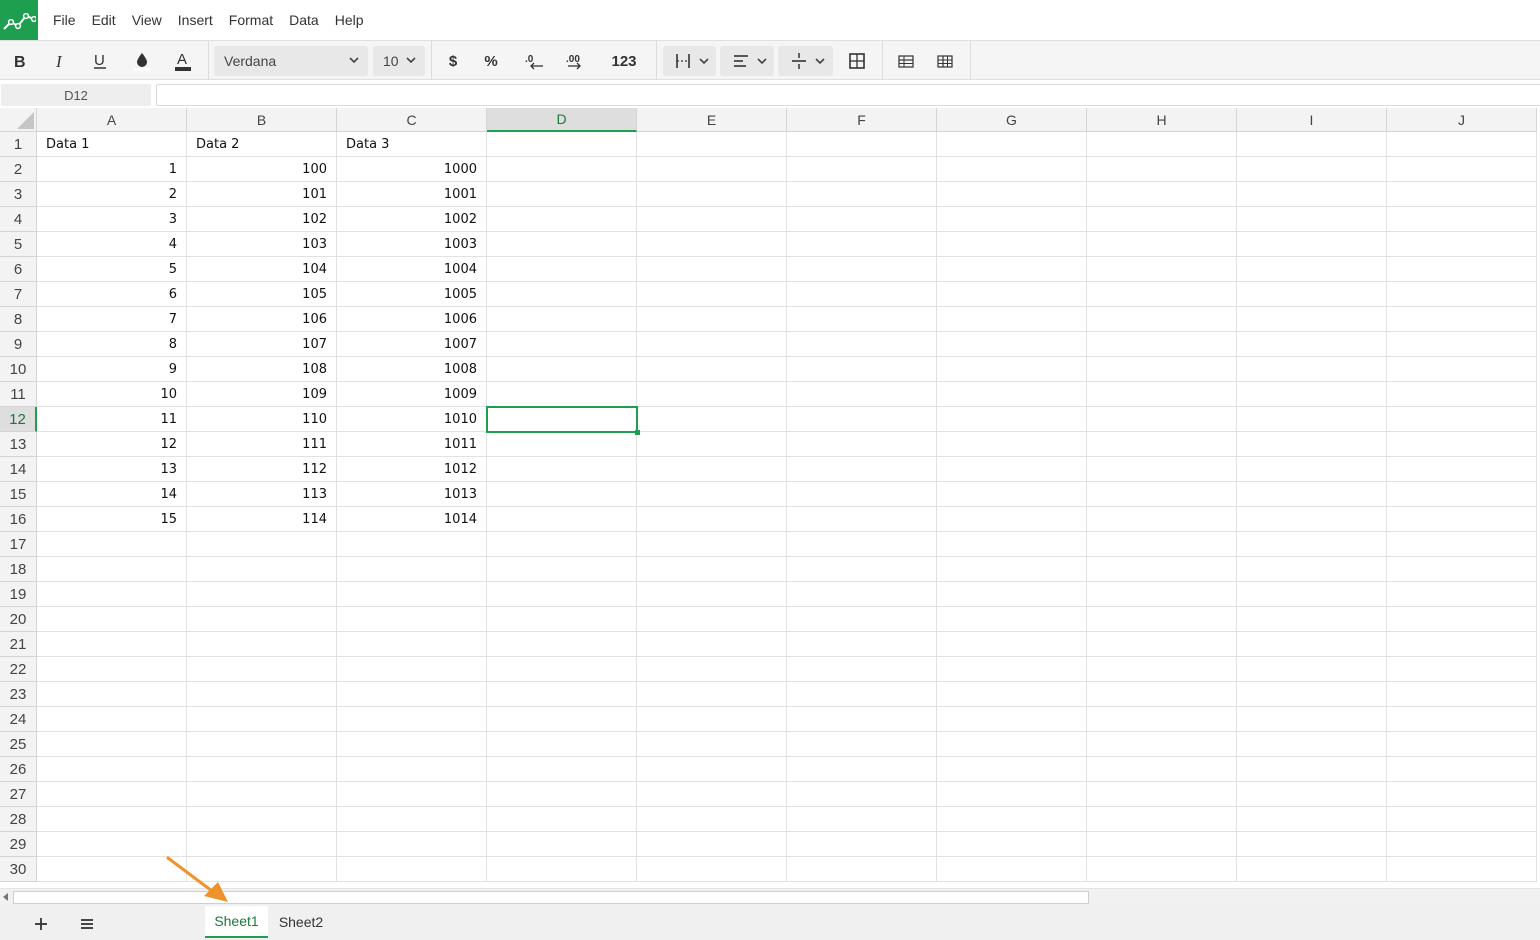 This screenshot has height=940, width=1540. Describe the element at coordinates (1462, 619) in the screenshot. I see `cell-j20` at that location.